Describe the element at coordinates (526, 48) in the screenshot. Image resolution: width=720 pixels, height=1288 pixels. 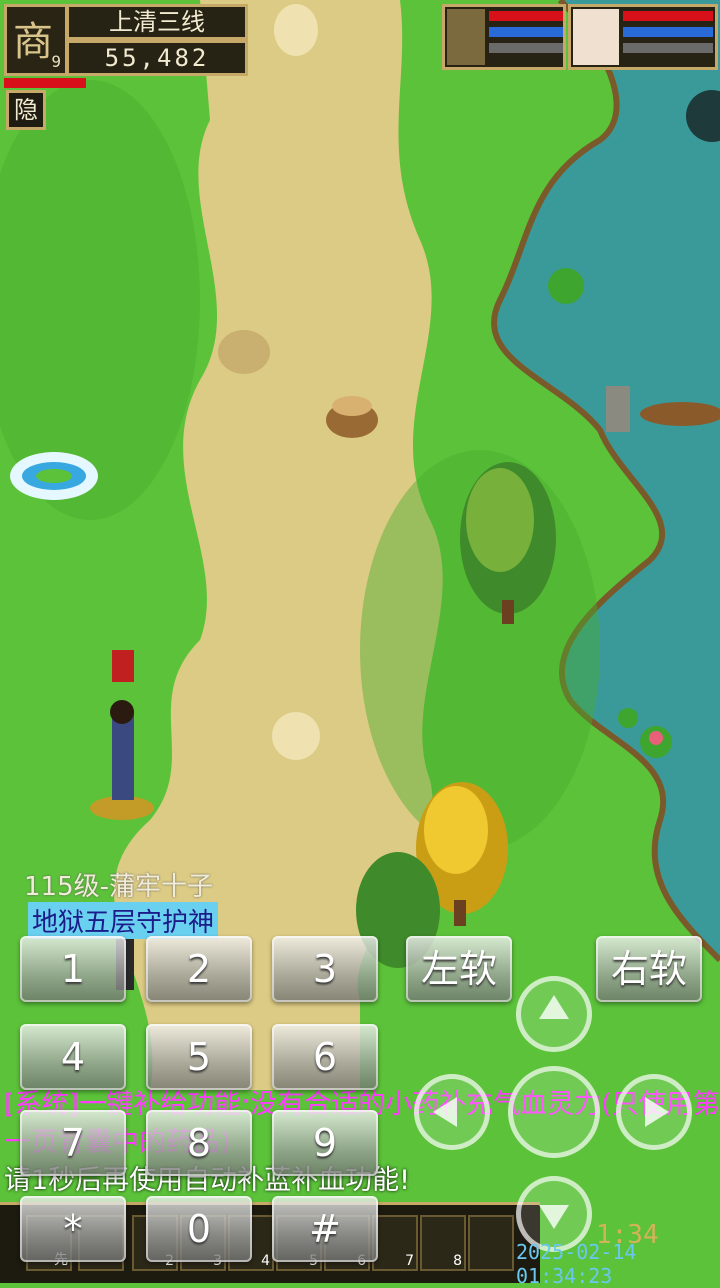
I see `pet-exp-bar` at that location.